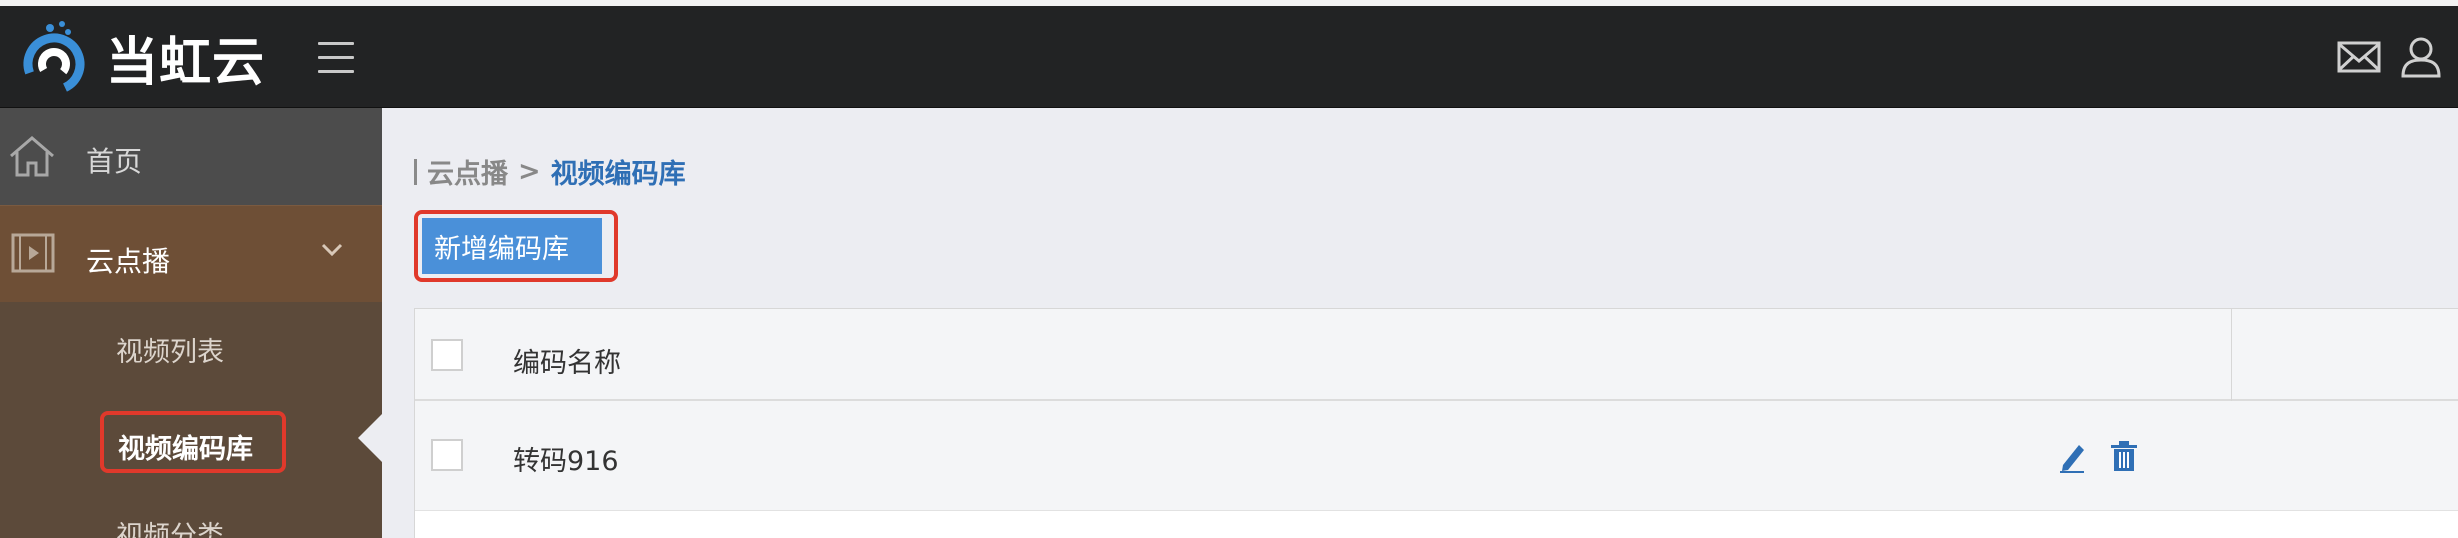 The image size is (2458, 538). What do you see at coordinates (566, 461) in the screenshot?
I see `codec-name-cell: 转码916` at bounding box center [566, 461].